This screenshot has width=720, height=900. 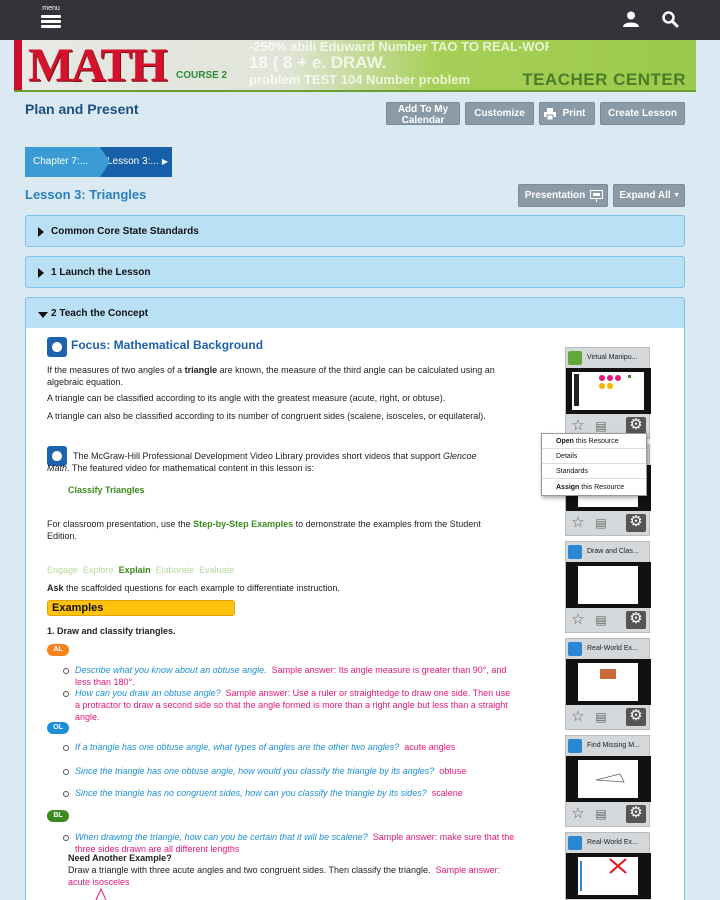 I want to click on add-to-calendar-button: Add To My Calendar, so click(x=423, y=114).